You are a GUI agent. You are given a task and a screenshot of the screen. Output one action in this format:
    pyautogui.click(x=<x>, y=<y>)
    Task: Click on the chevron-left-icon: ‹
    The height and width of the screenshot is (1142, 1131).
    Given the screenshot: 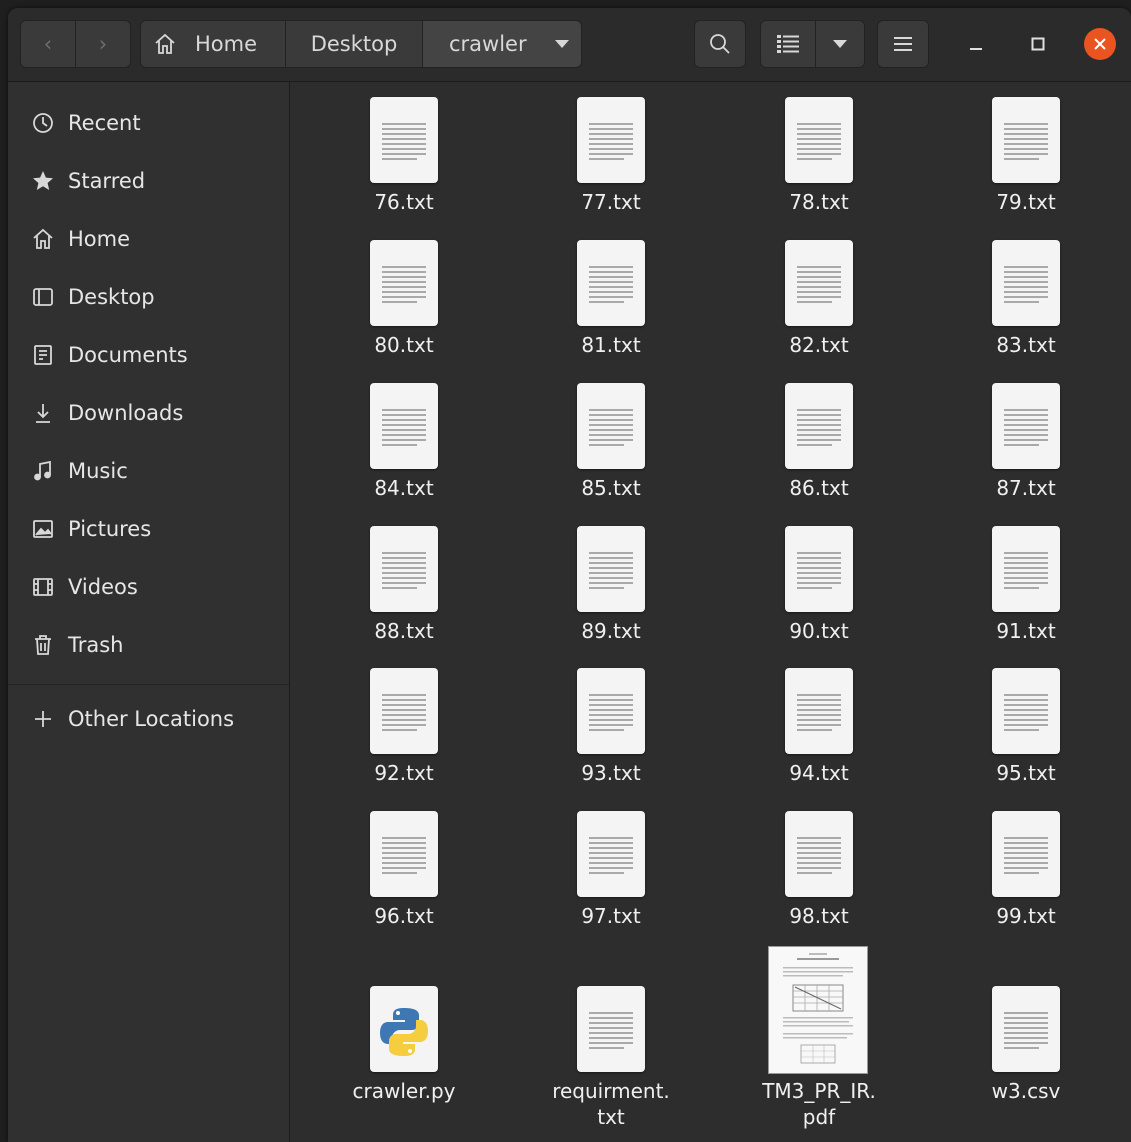 What is the action you would take?
    pyautogui.click(x=48, y=44)
    